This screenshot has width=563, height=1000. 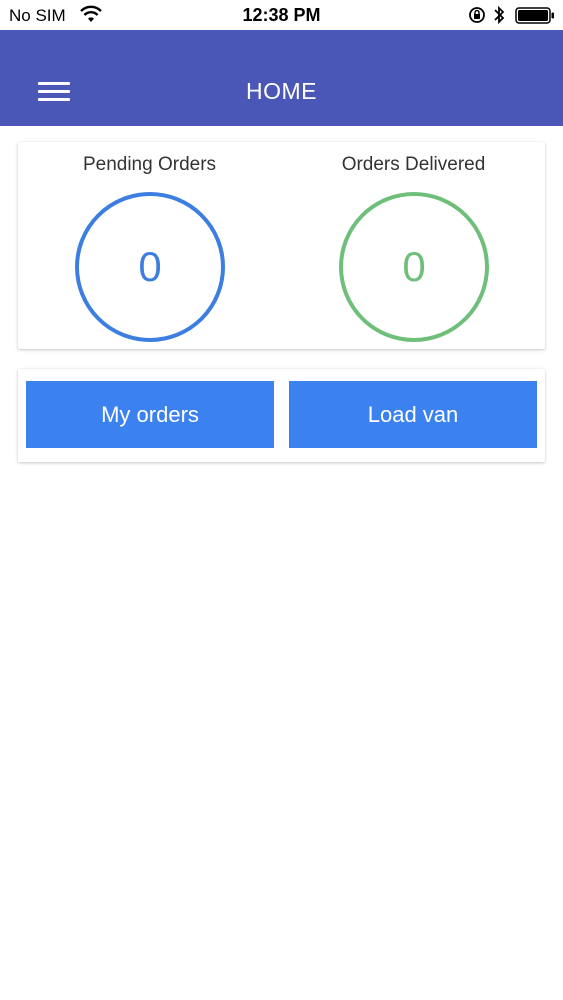 I want to click on page-title: HOME, so click(x=281, y=91).